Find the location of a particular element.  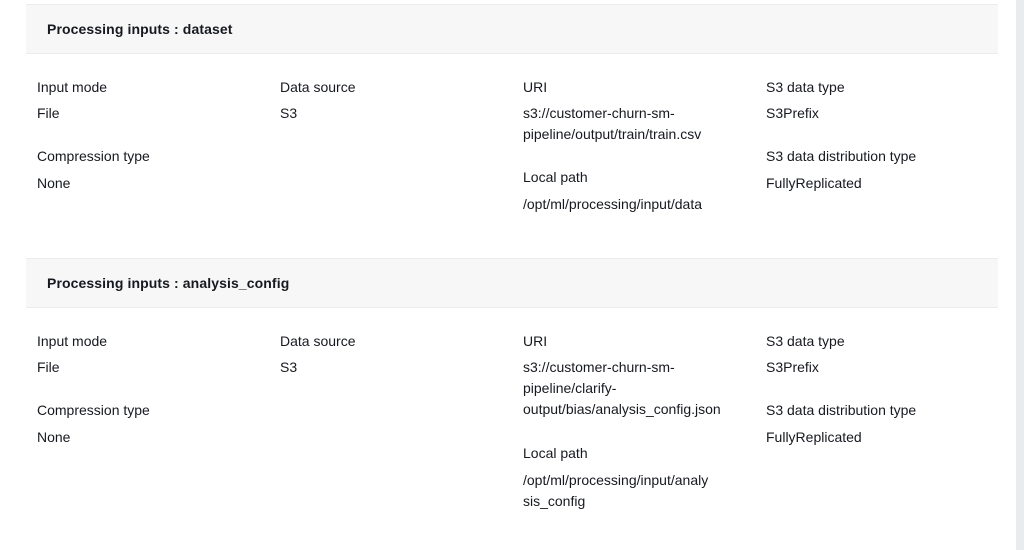

panel-header: Processing inputs : dataset is located at coordinates (512, 29).